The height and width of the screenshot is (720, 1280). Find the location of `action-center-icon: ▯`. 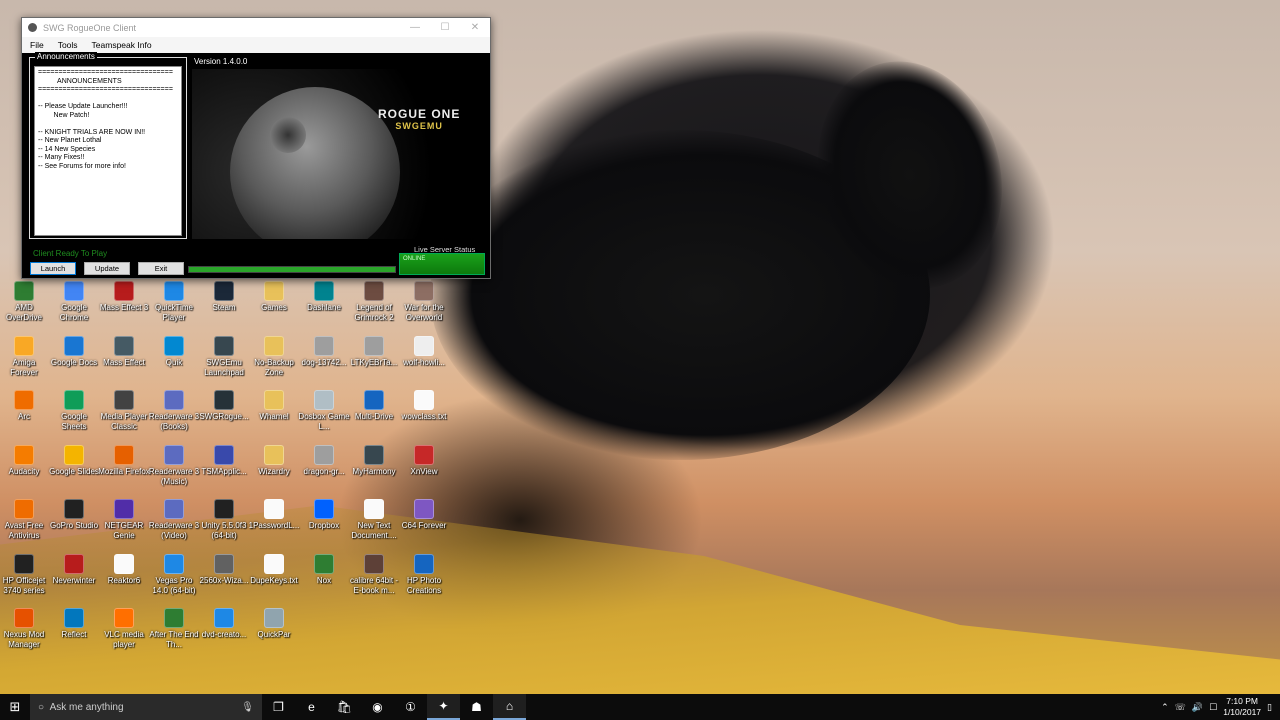

action-center-icon: ▯ is located at coordinates (1269, 707).